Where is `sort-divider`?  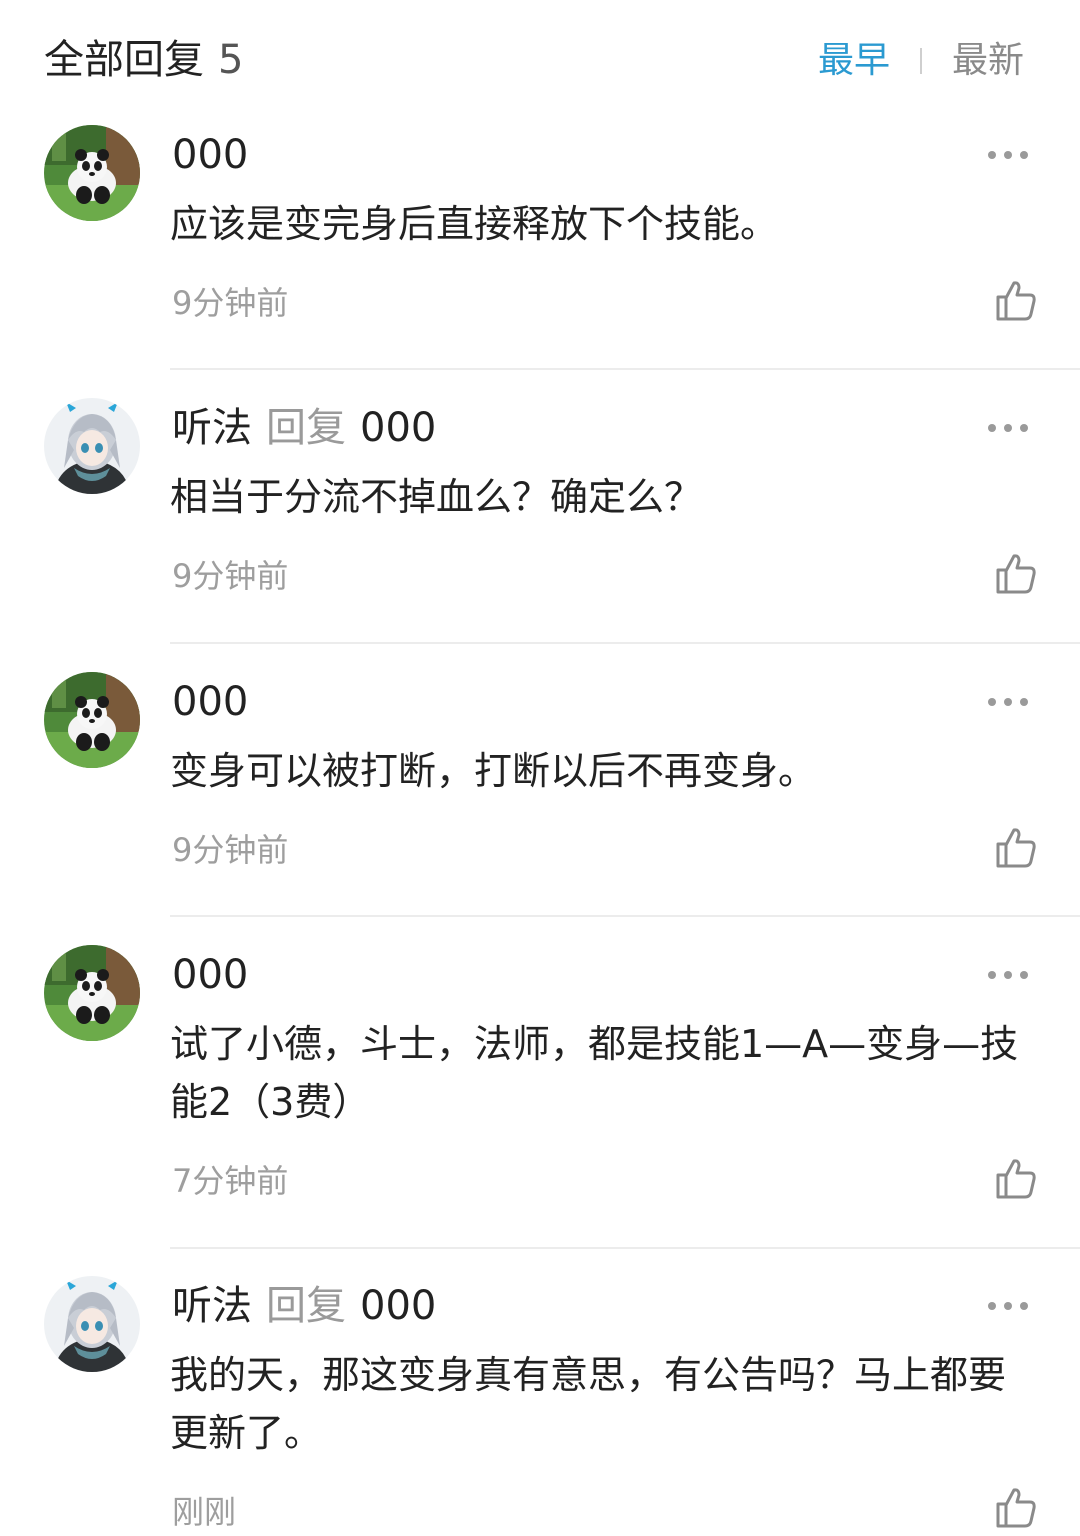 sort-divider is located at coordinates (920, 61).